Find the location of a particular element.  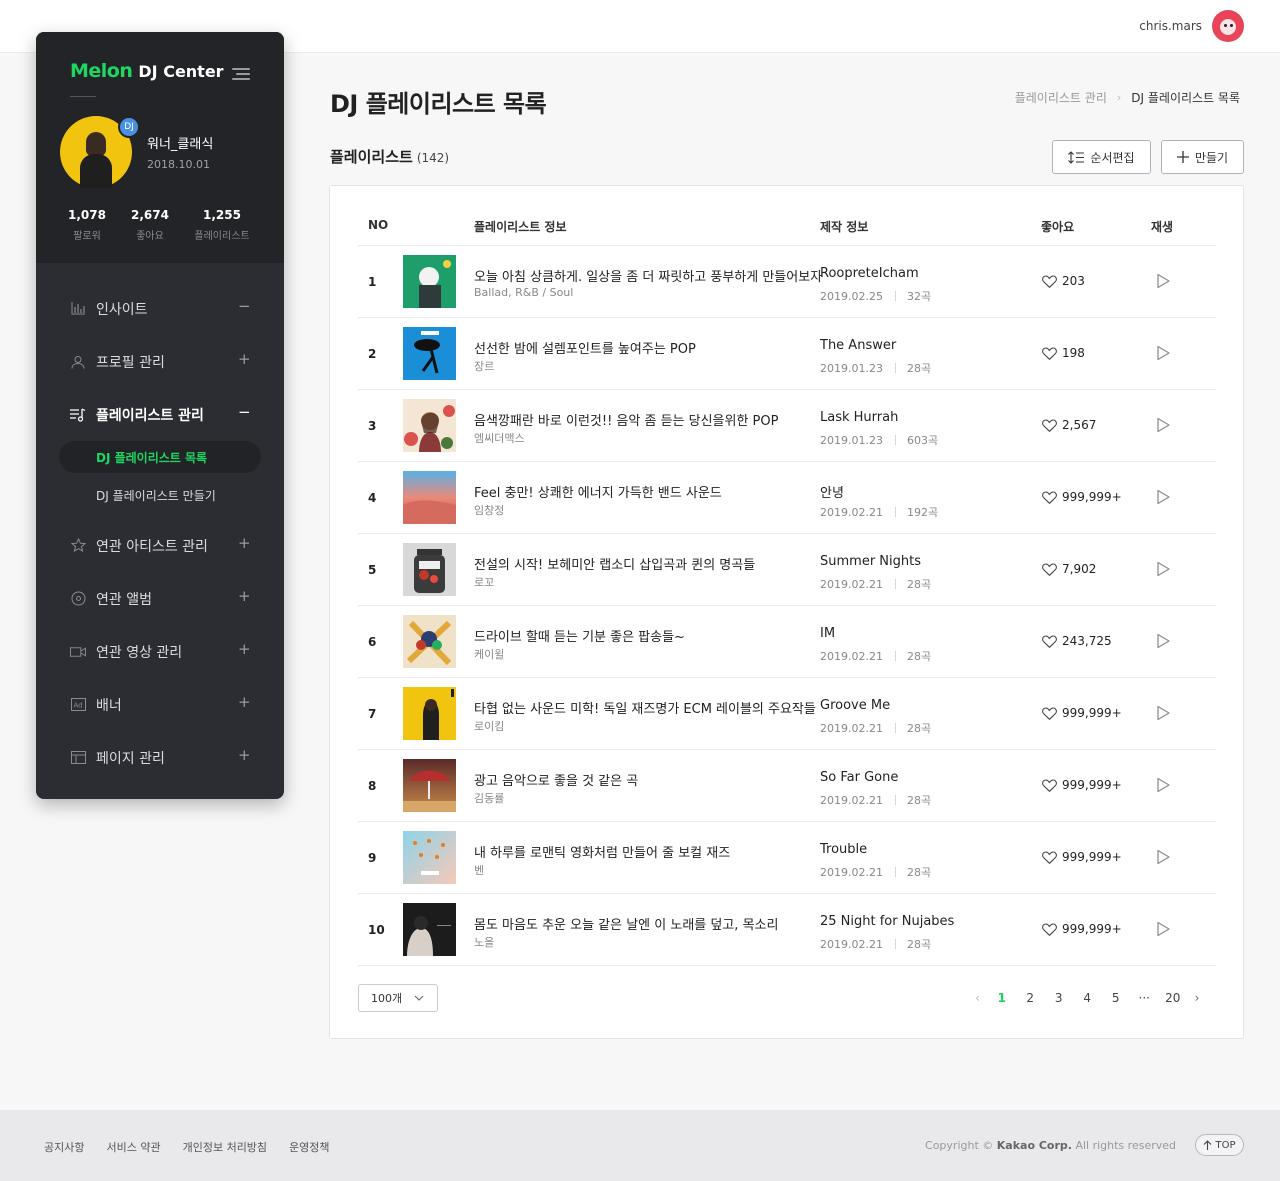

maker-name: Groove Me is located at coordinates (855, 705).